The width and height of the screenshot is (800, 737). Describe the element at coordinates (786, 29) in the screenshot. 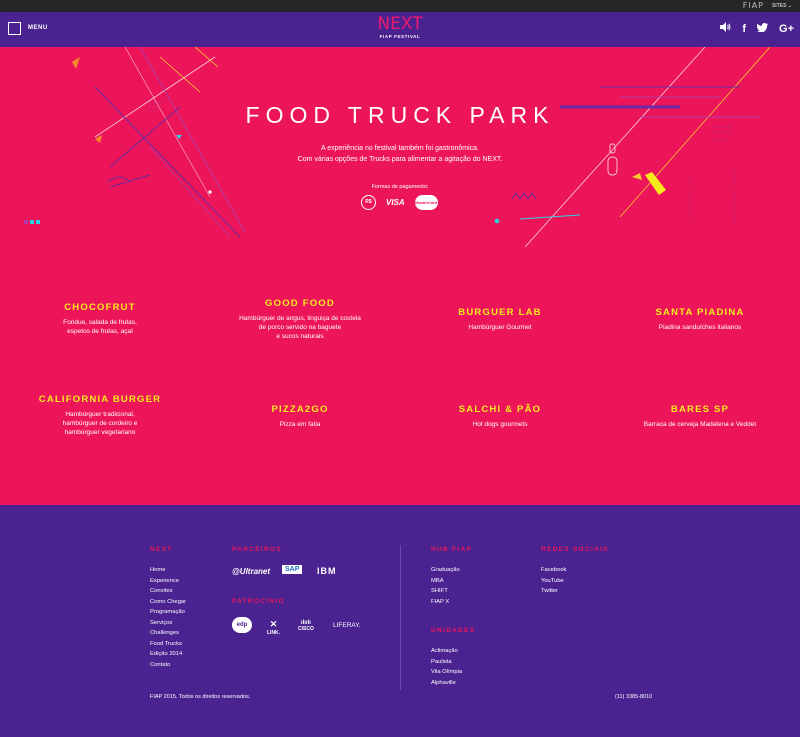

I see `google-plus-icon: G+` at that location.